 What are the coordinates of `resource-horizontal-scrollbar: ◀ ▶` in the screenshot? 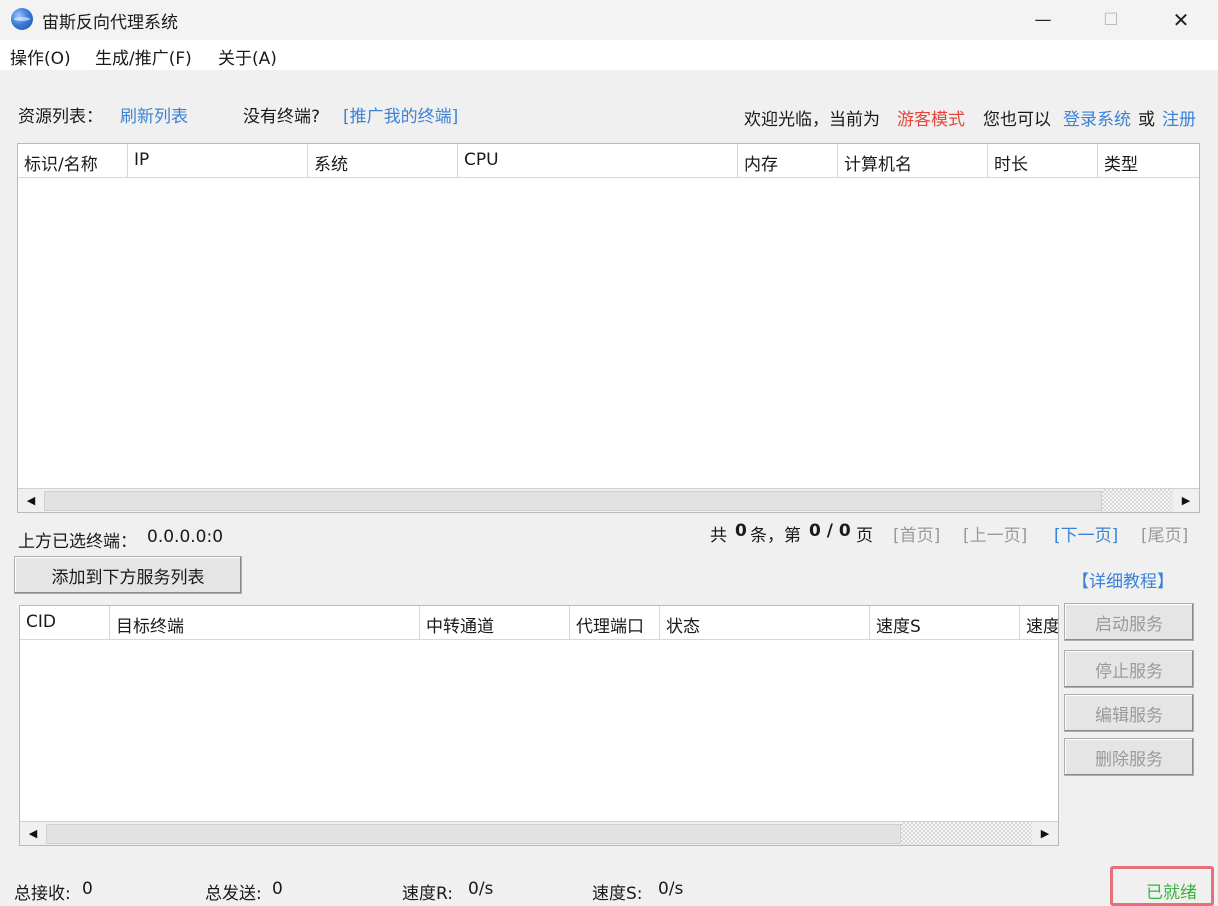 It's located at (608, 500).